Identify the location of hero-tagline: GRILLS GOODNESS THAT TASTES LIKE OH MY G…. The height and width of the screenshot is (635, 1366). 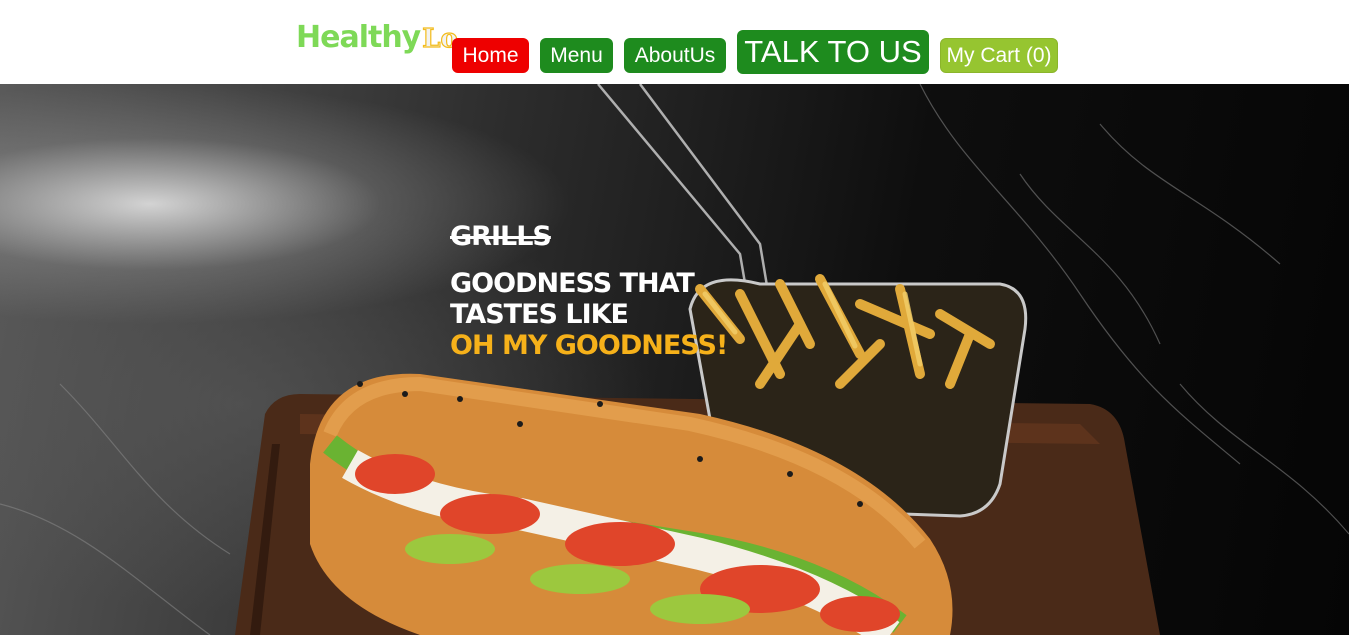
(589, 291).